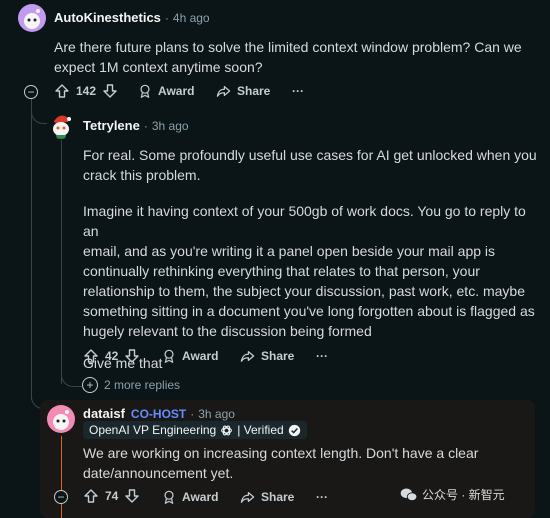  I want to click on username: dataisf, so click(104, 413).